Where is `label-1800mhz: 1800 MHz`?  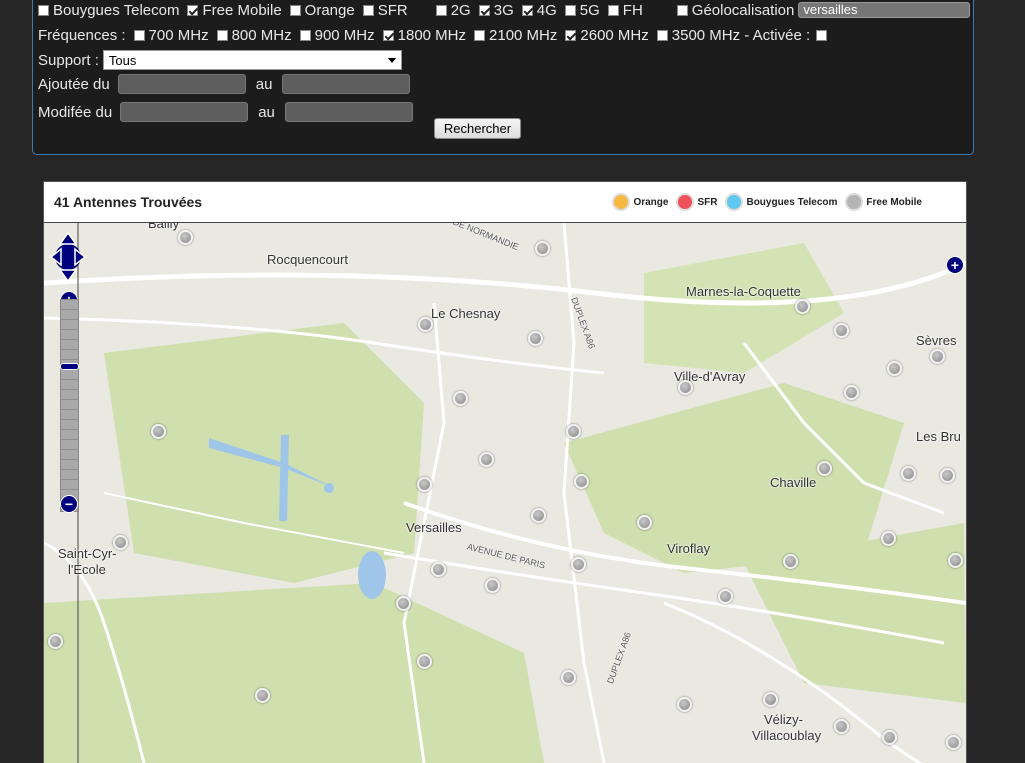 label-1800mhz: 1800 MHz is located at coordinates (432, 35).